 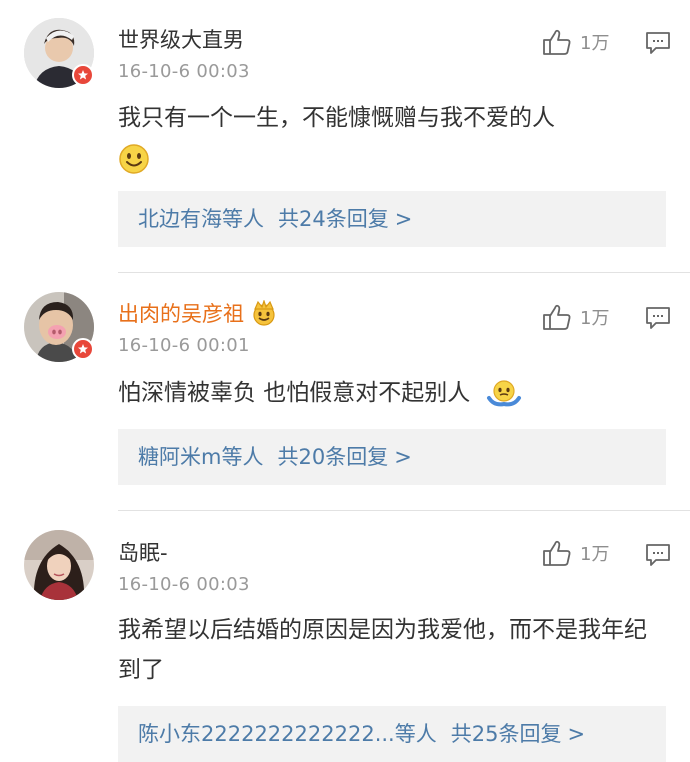 I want to click on username: 世界级大直男, so click(x=181, y=39).